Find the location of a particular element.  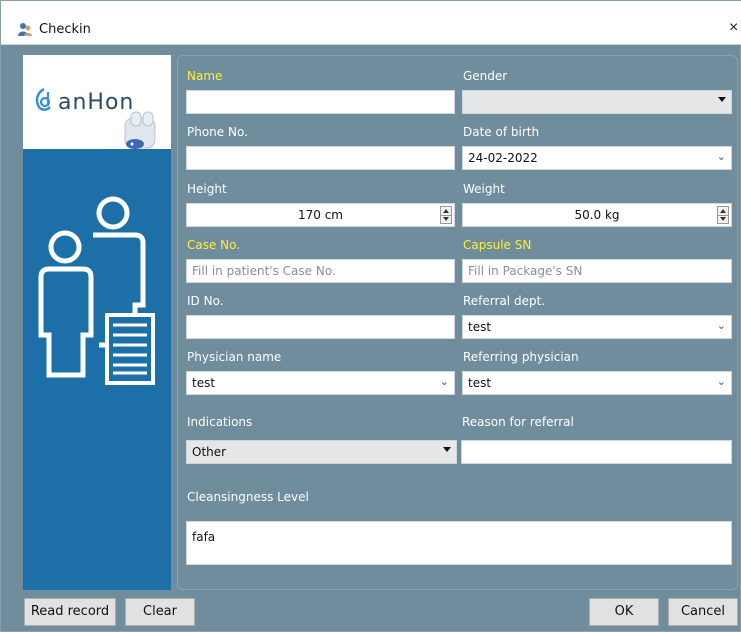

anhon-logo-icon is located at coordinates (43, 99).